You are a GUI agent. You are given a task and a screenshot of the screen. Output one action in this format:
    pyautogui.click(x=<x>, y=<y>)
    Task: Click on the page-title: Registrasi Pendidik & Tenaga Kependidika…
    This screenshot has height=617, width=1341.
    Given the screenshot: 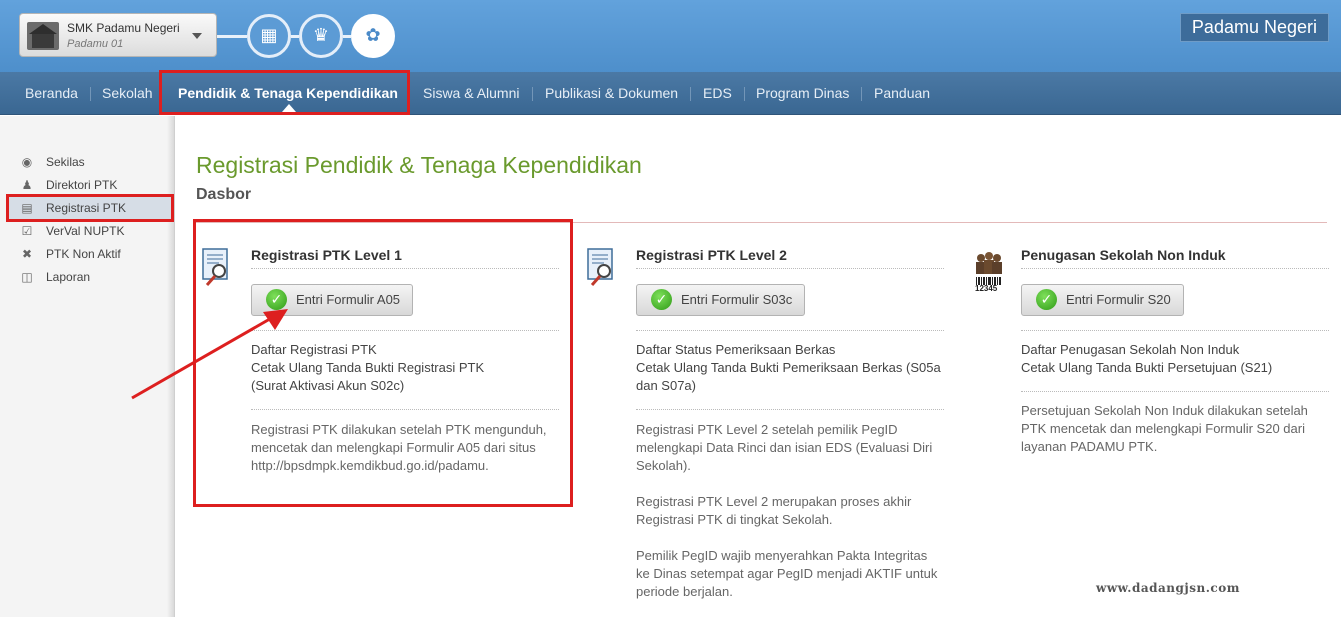 What is the action you would take?
    pyautogui.click(x=419, y=165)
    